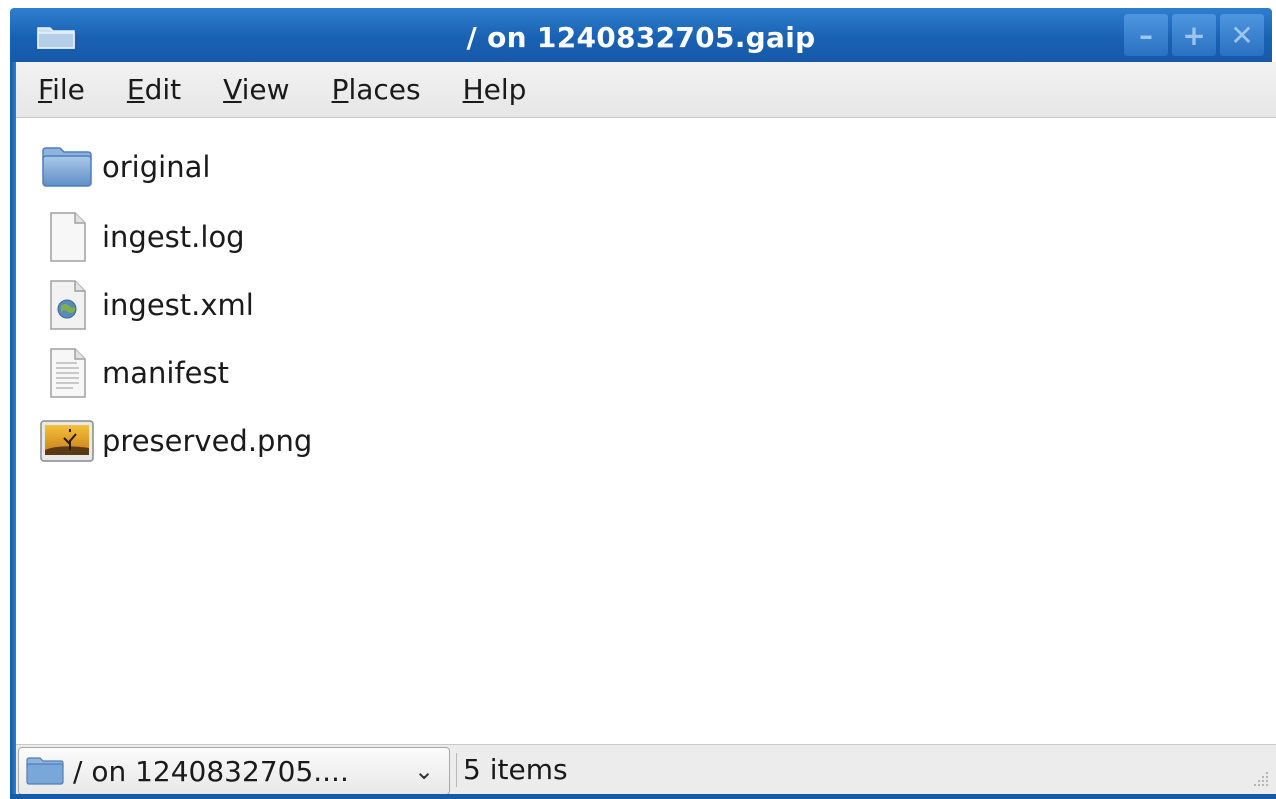 The height and width of the screenshot is (799, 1276). What do you see at coordinates (376, 89) in the screenshot?
I see `menu-places: Places` at bounding box center [376, 89].